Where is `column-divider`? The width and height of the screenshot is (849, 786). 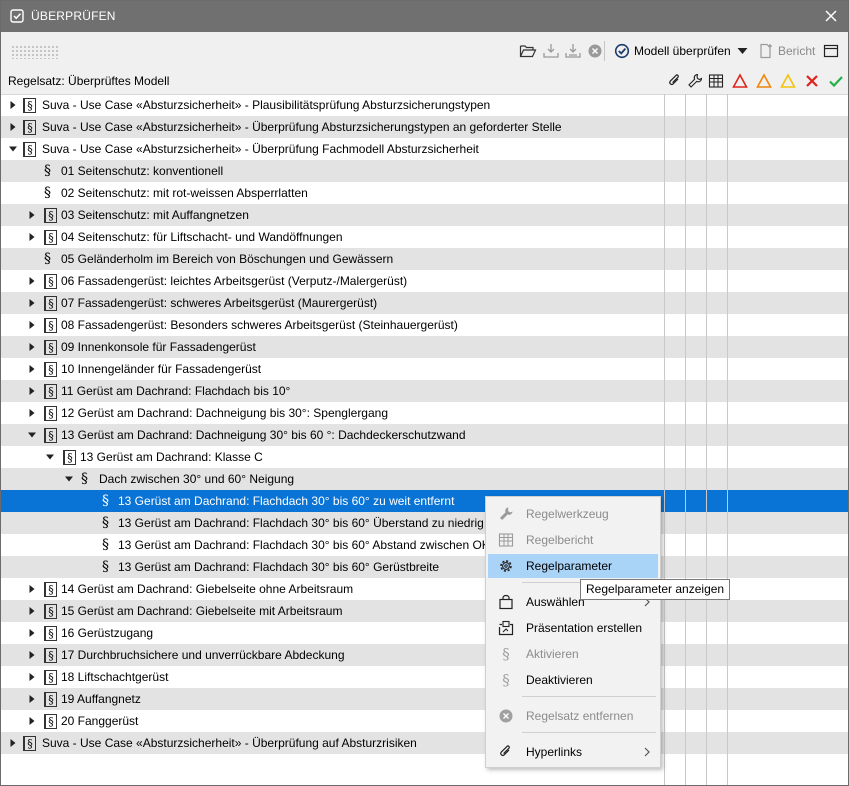 column-divider is located at coordinates (685, 439).